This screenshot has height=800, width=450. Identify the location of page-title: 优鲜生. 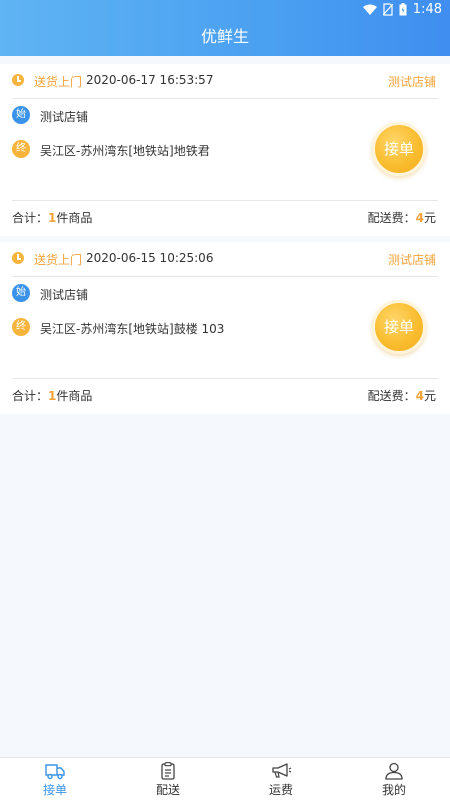
(224, 36).